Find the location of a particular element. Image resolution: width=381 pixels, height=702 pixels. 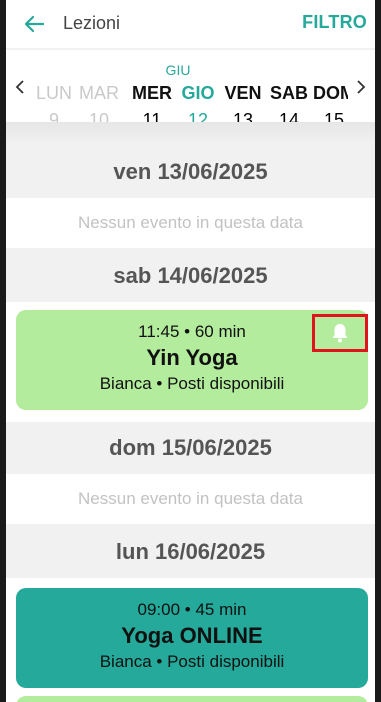

day-date: 14 is located at coordinates (289, 116).